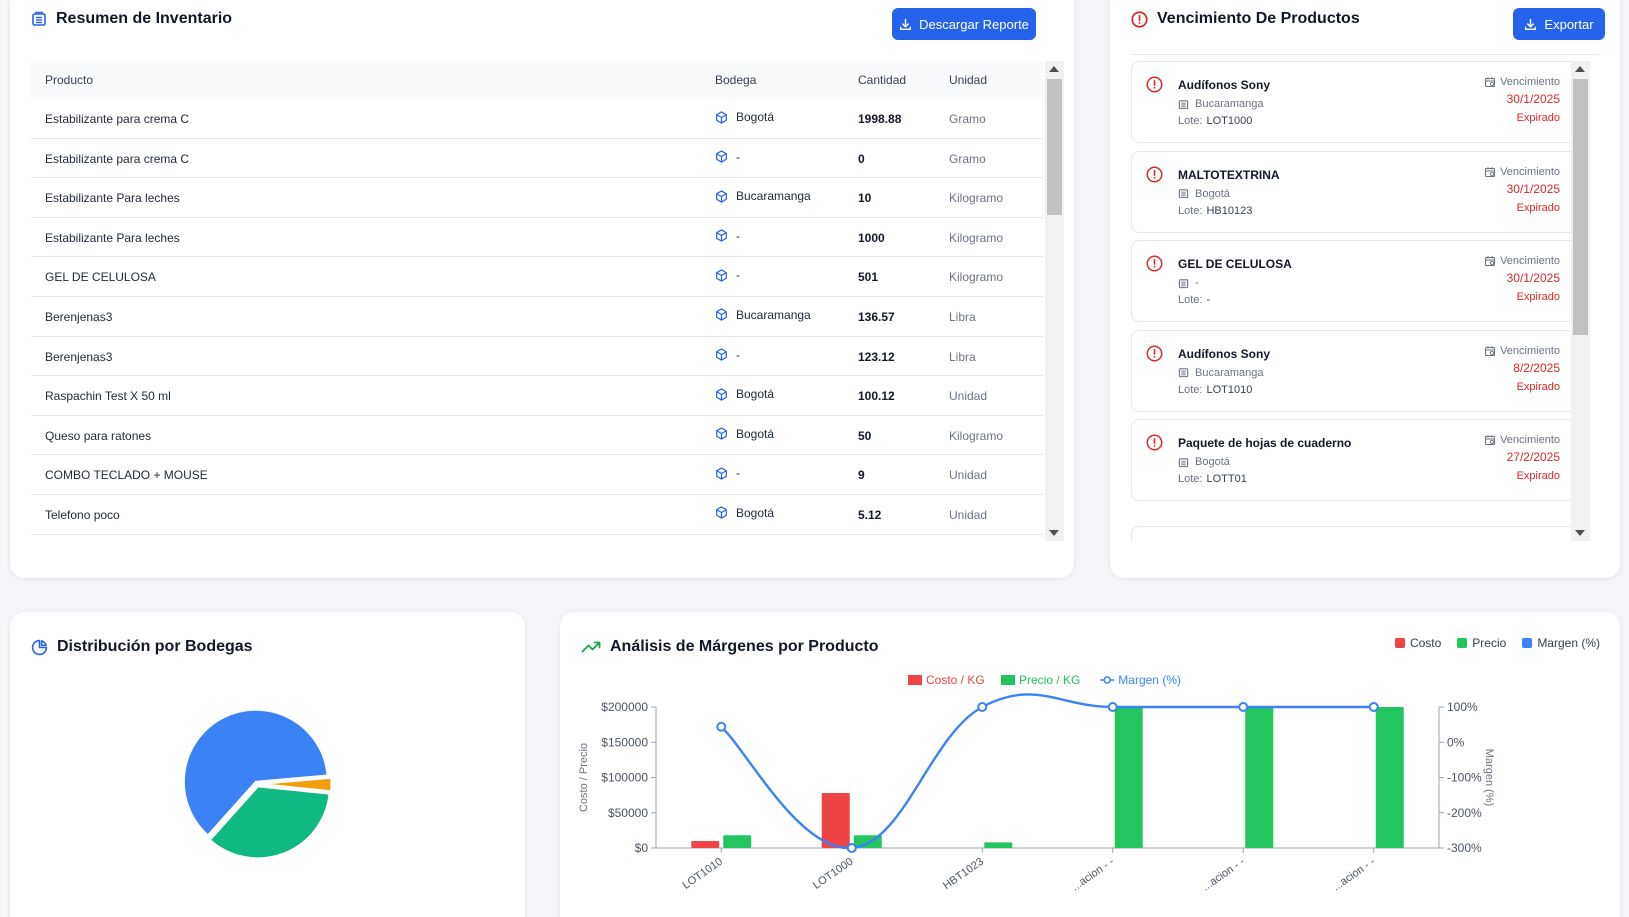 This screenshot has height=917, width=1629. Describe the element at coordinates (1229, 389) in the screenshot. I see `lot-value: LOT1010` at that location.